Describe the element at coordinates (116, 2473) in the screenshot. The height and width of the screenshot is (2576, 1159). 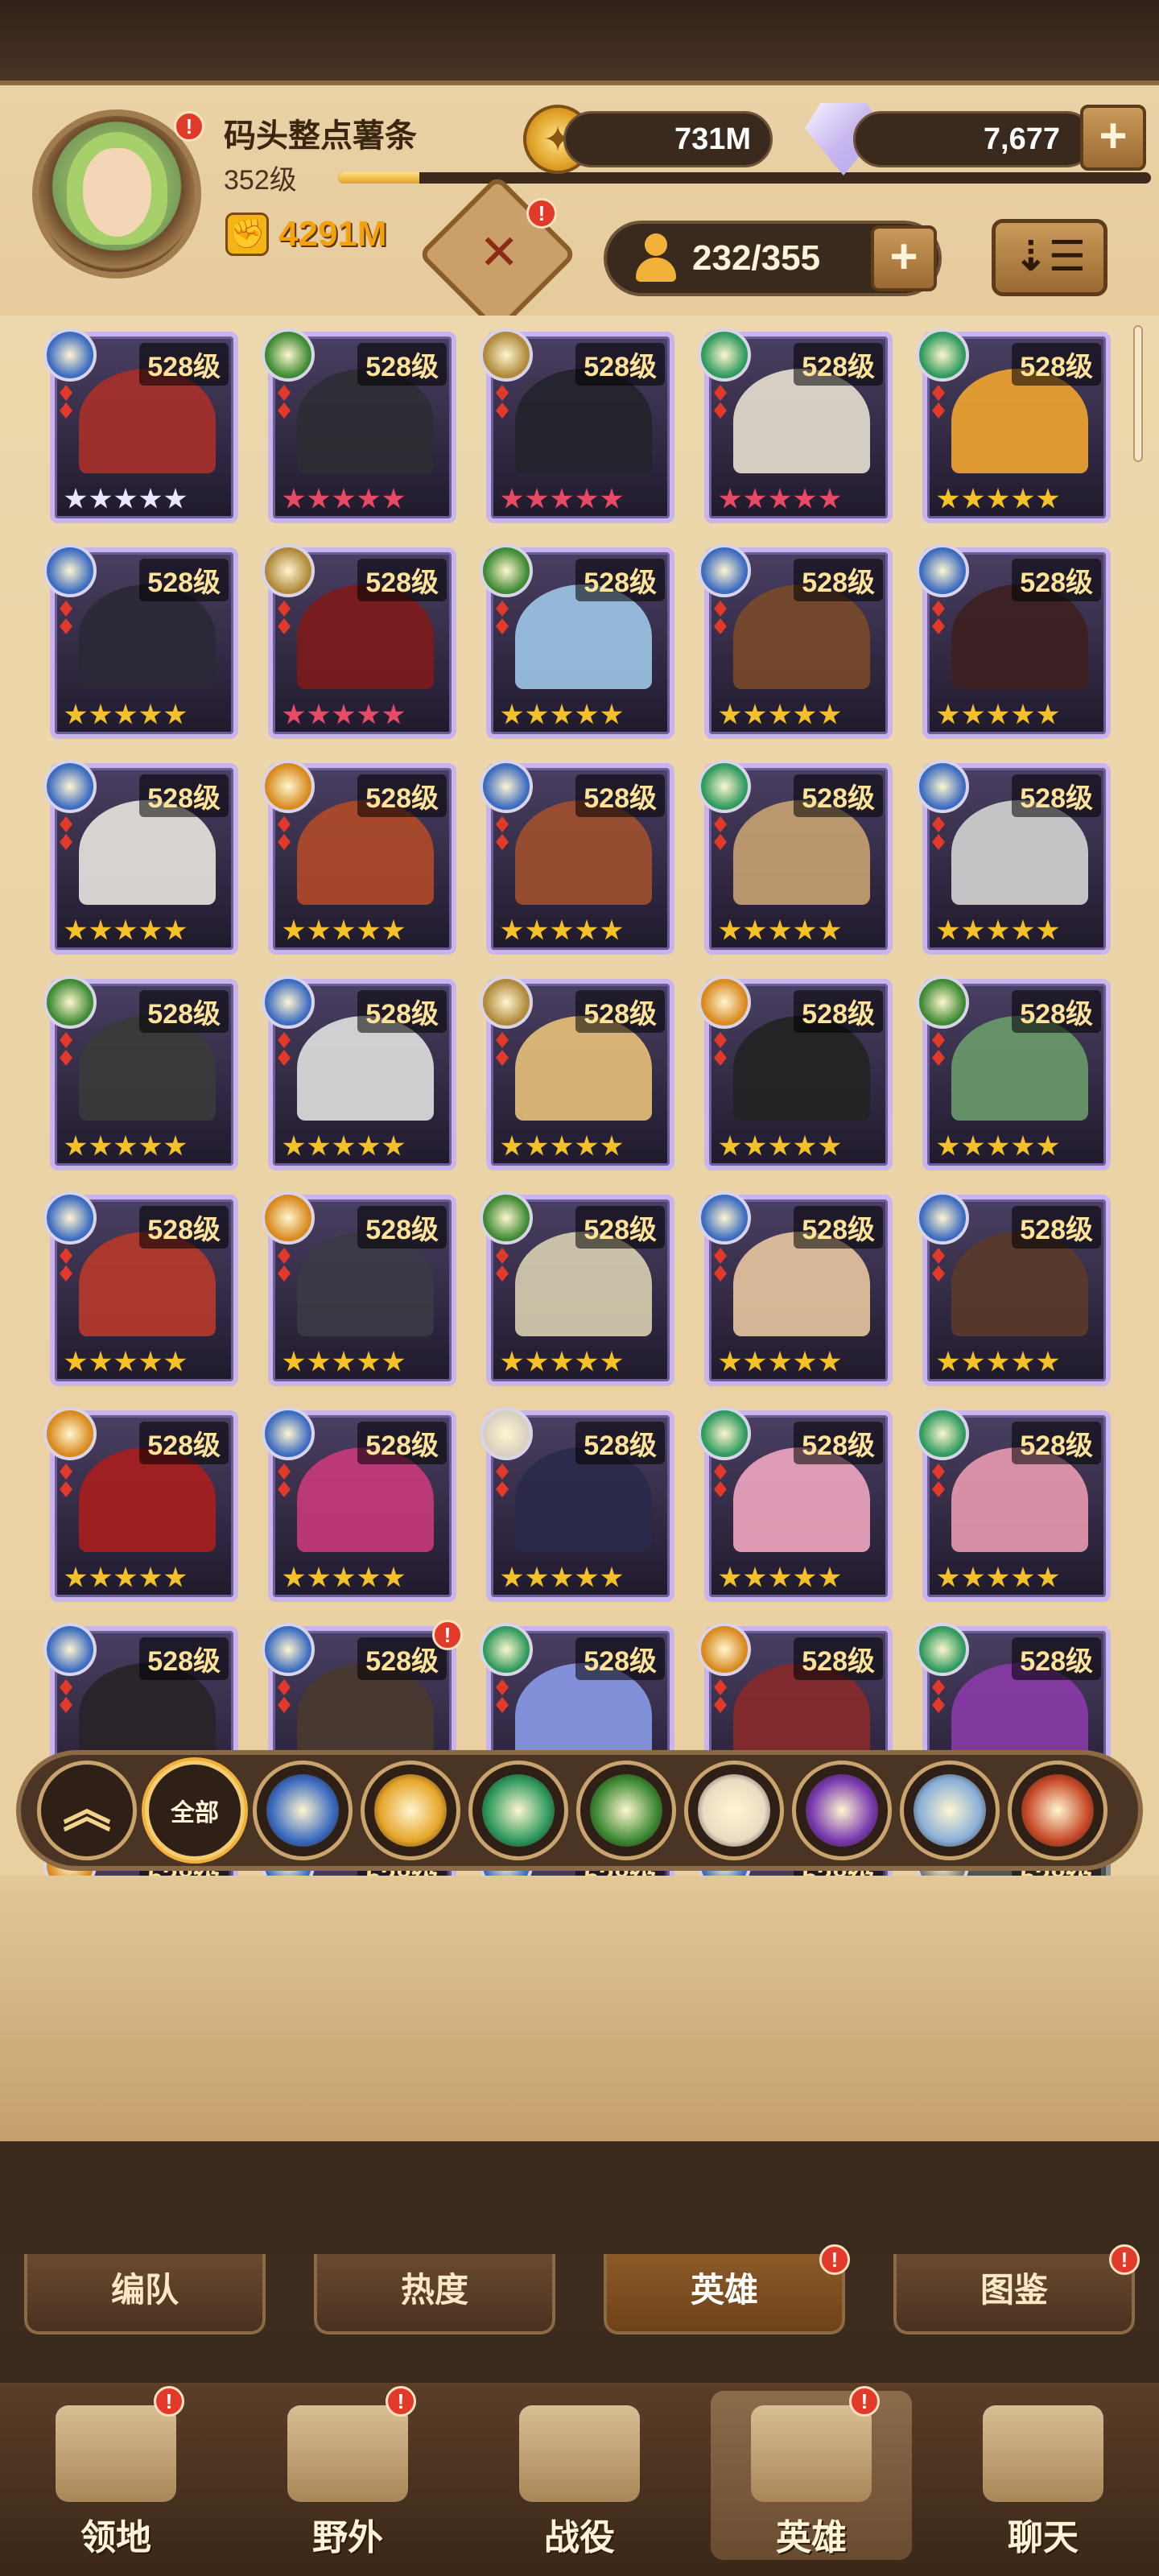
I see `nav-territory: 领地 !` at that location.